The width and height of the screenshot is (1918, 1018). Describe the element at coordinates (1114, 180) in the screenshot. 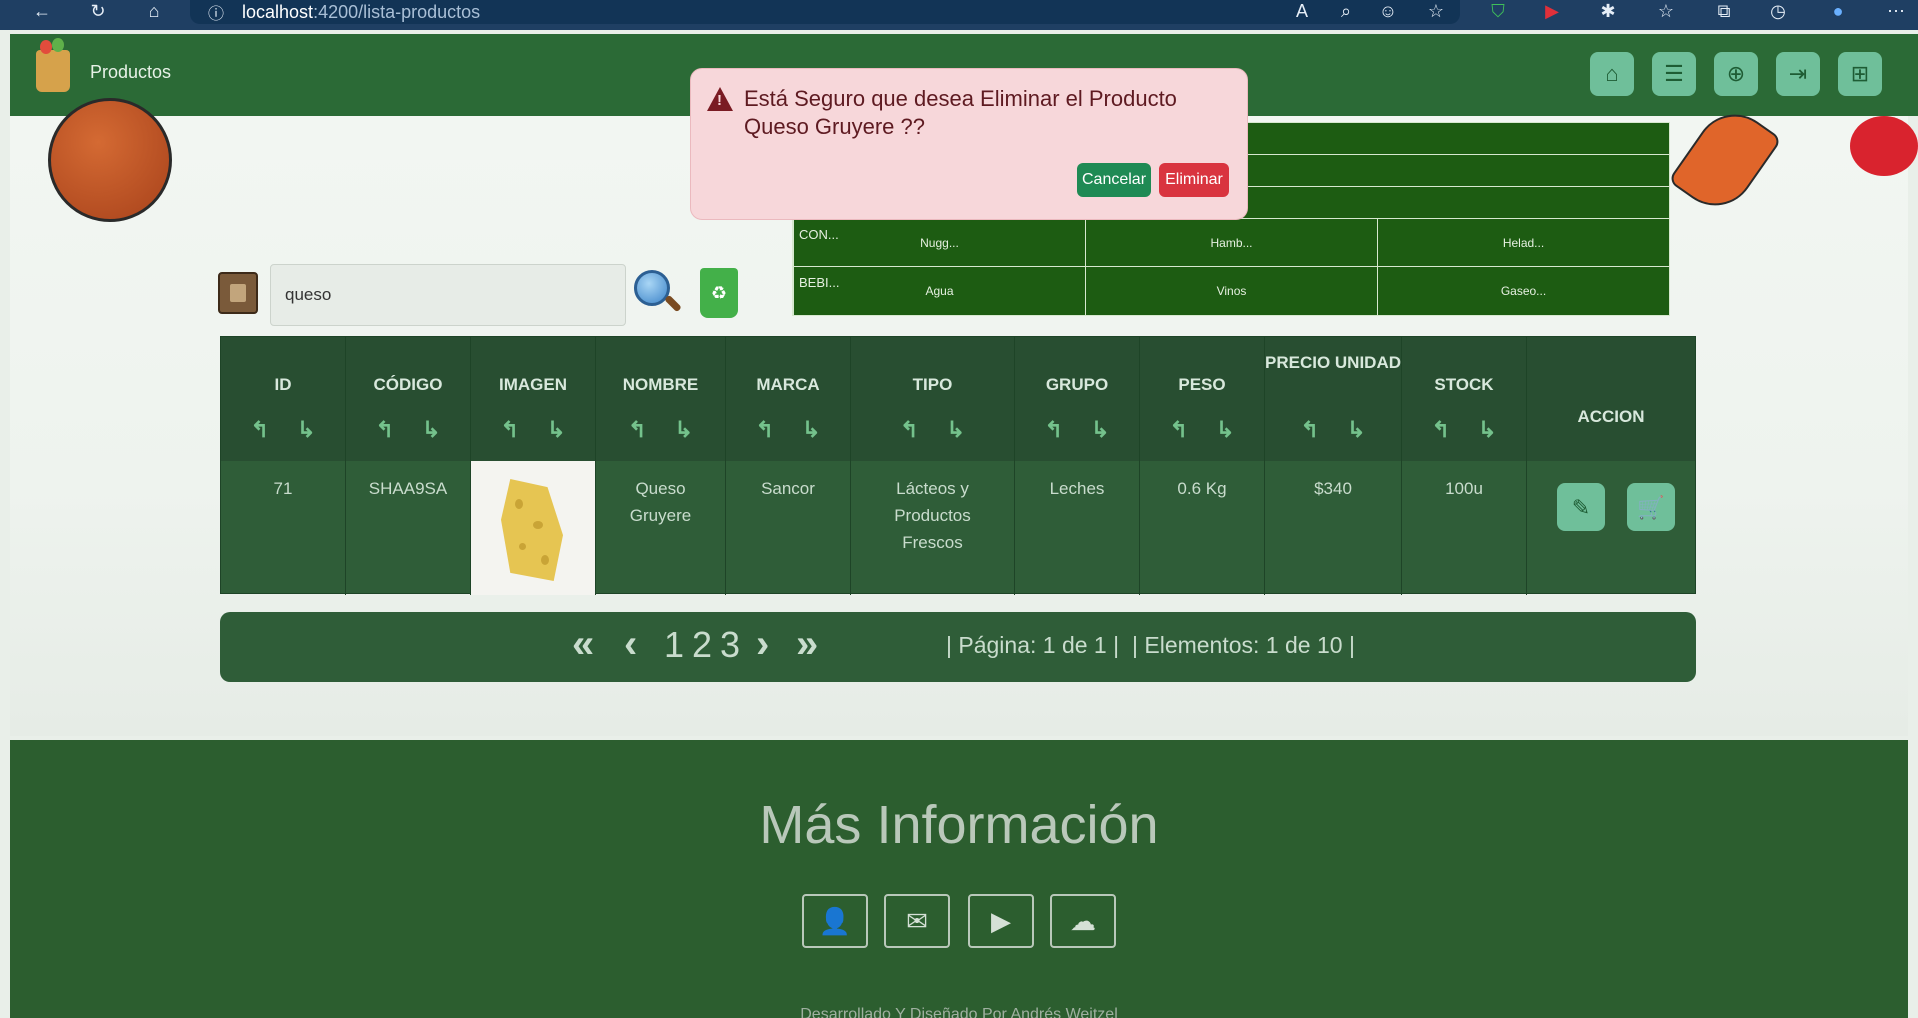

I see `cancel-button: Cancelar` at that location.